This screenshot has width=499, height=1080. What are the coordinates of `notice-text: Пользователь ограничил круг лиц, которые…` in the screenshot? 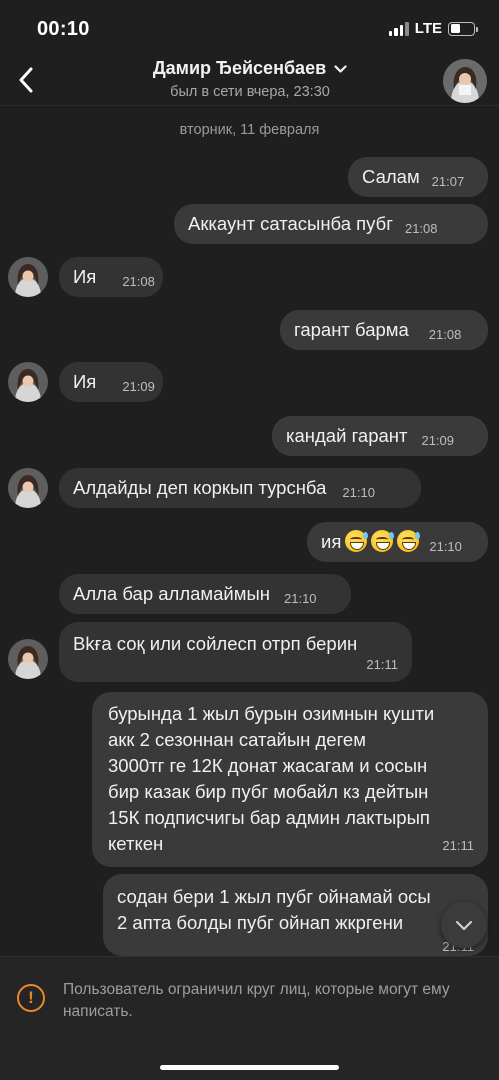 It's located at (256, 1000).